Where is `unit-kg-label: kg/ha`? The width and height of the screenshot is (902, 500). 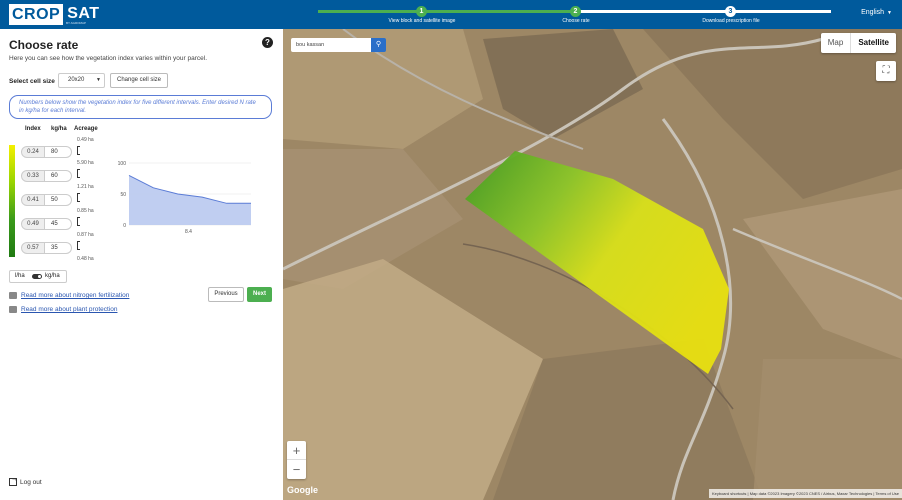 unit-kg-label: kg/ha is located at coordinates (52, 276).